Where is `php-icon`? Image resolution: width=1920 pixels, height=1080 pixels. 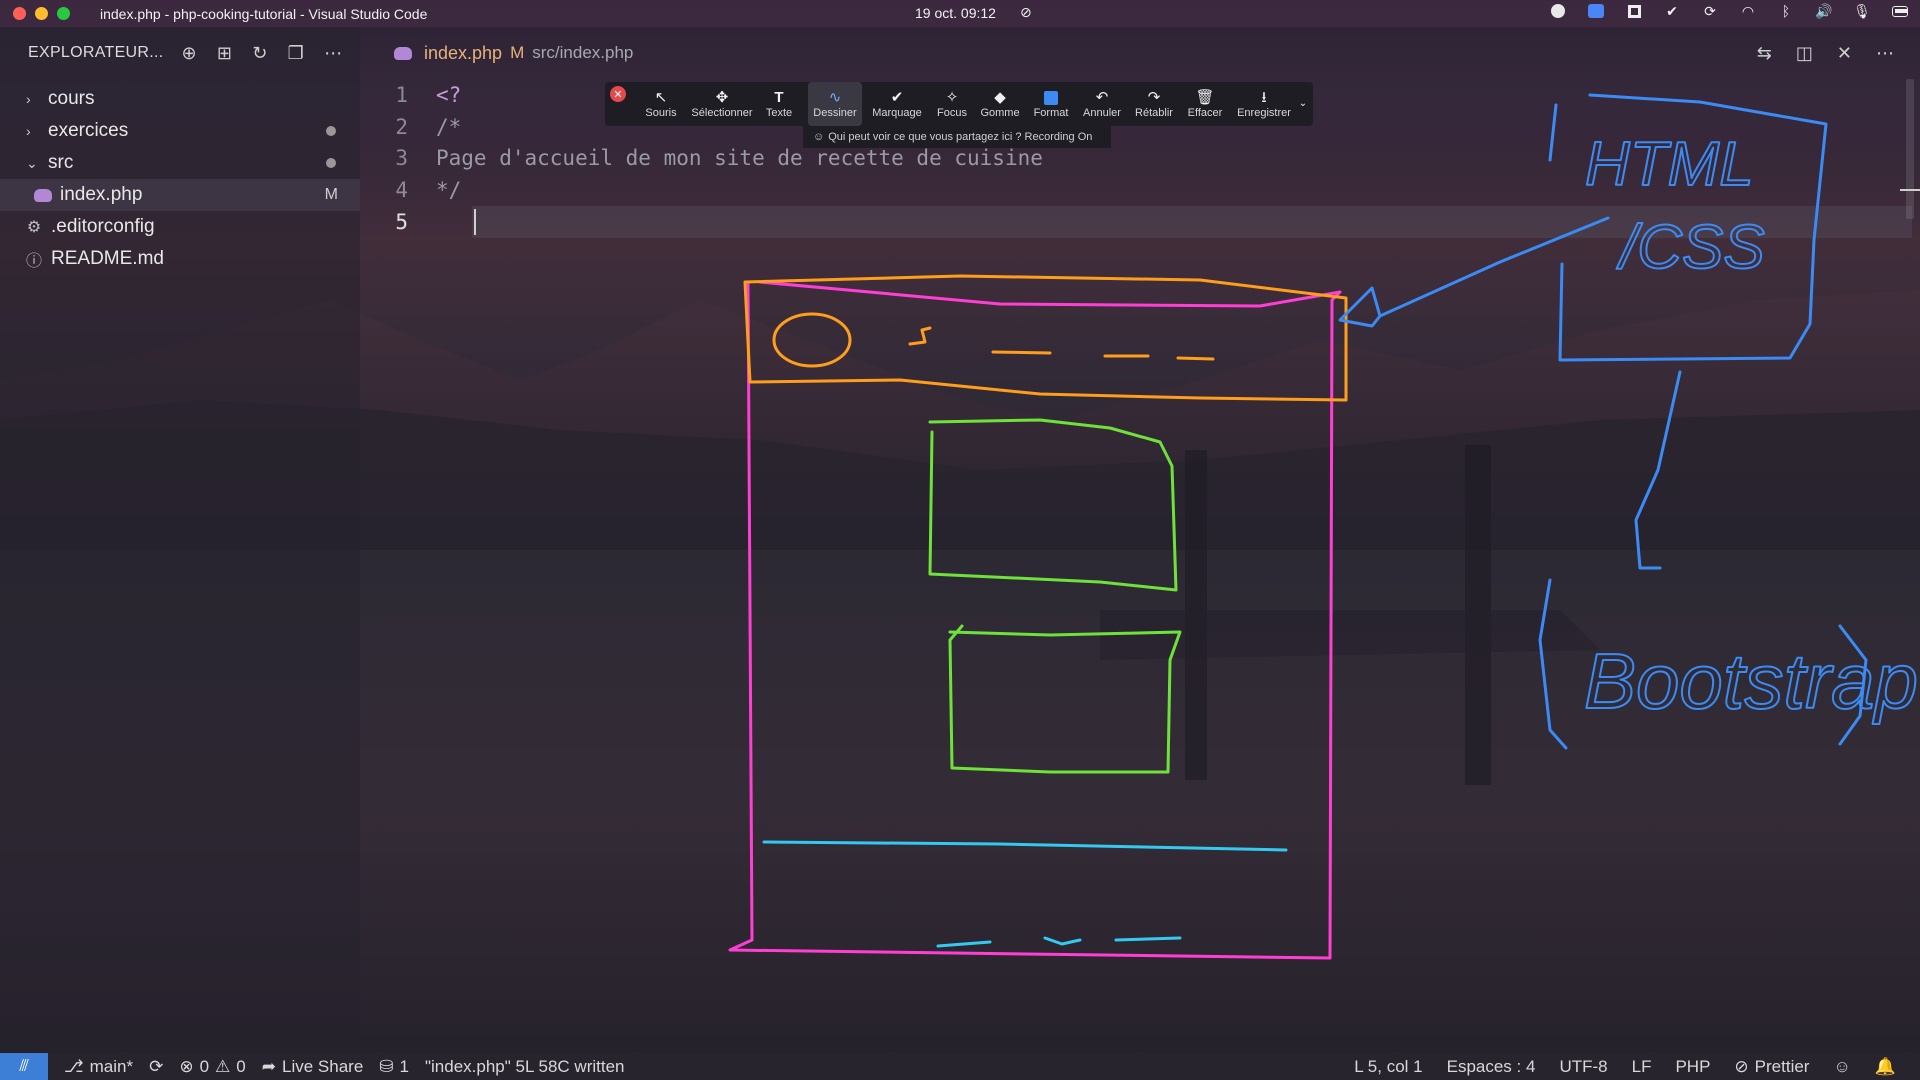
php-icon is located at coordinates (403, 53).